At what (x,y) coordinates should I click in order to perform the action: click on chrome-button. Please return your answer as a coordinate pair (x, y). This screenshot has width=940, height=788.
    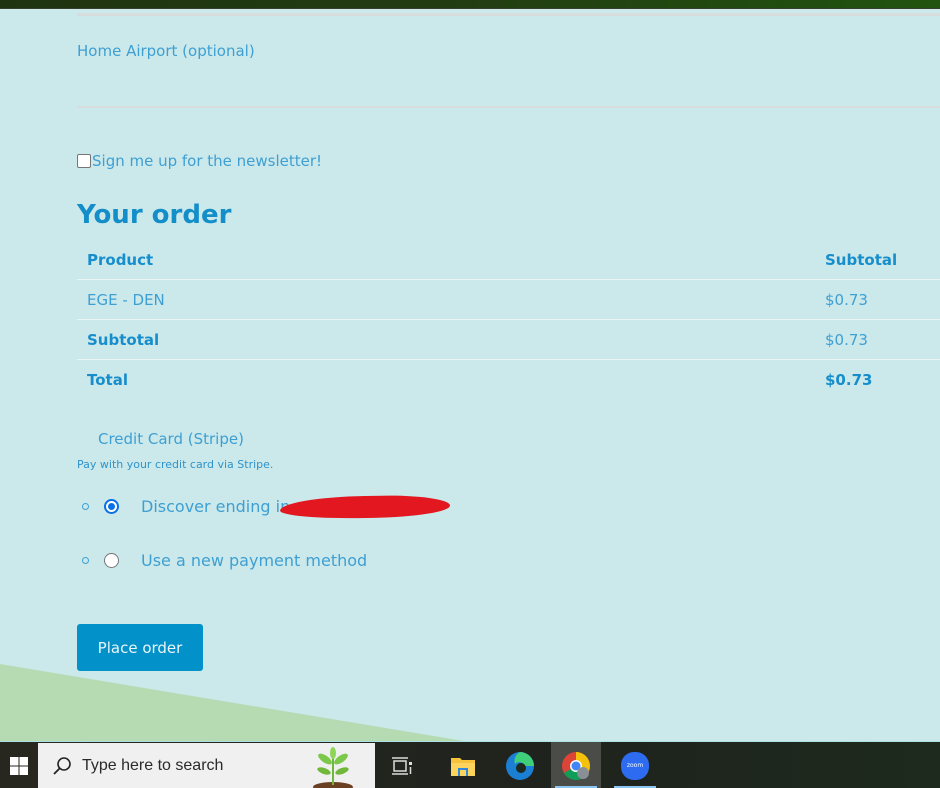
    Looking at the image, I should click on (576, 765).